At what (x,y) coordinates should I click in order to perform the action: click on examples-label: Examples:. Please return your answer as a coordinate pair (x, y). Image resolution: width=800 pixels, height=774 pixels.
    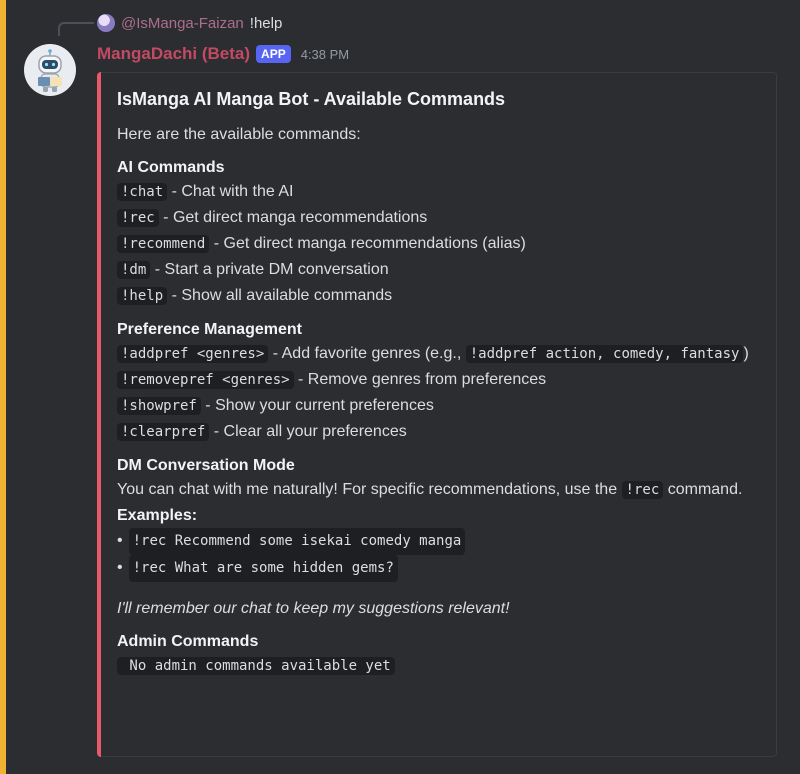
    Looking at the image, I should click on (157, 515).